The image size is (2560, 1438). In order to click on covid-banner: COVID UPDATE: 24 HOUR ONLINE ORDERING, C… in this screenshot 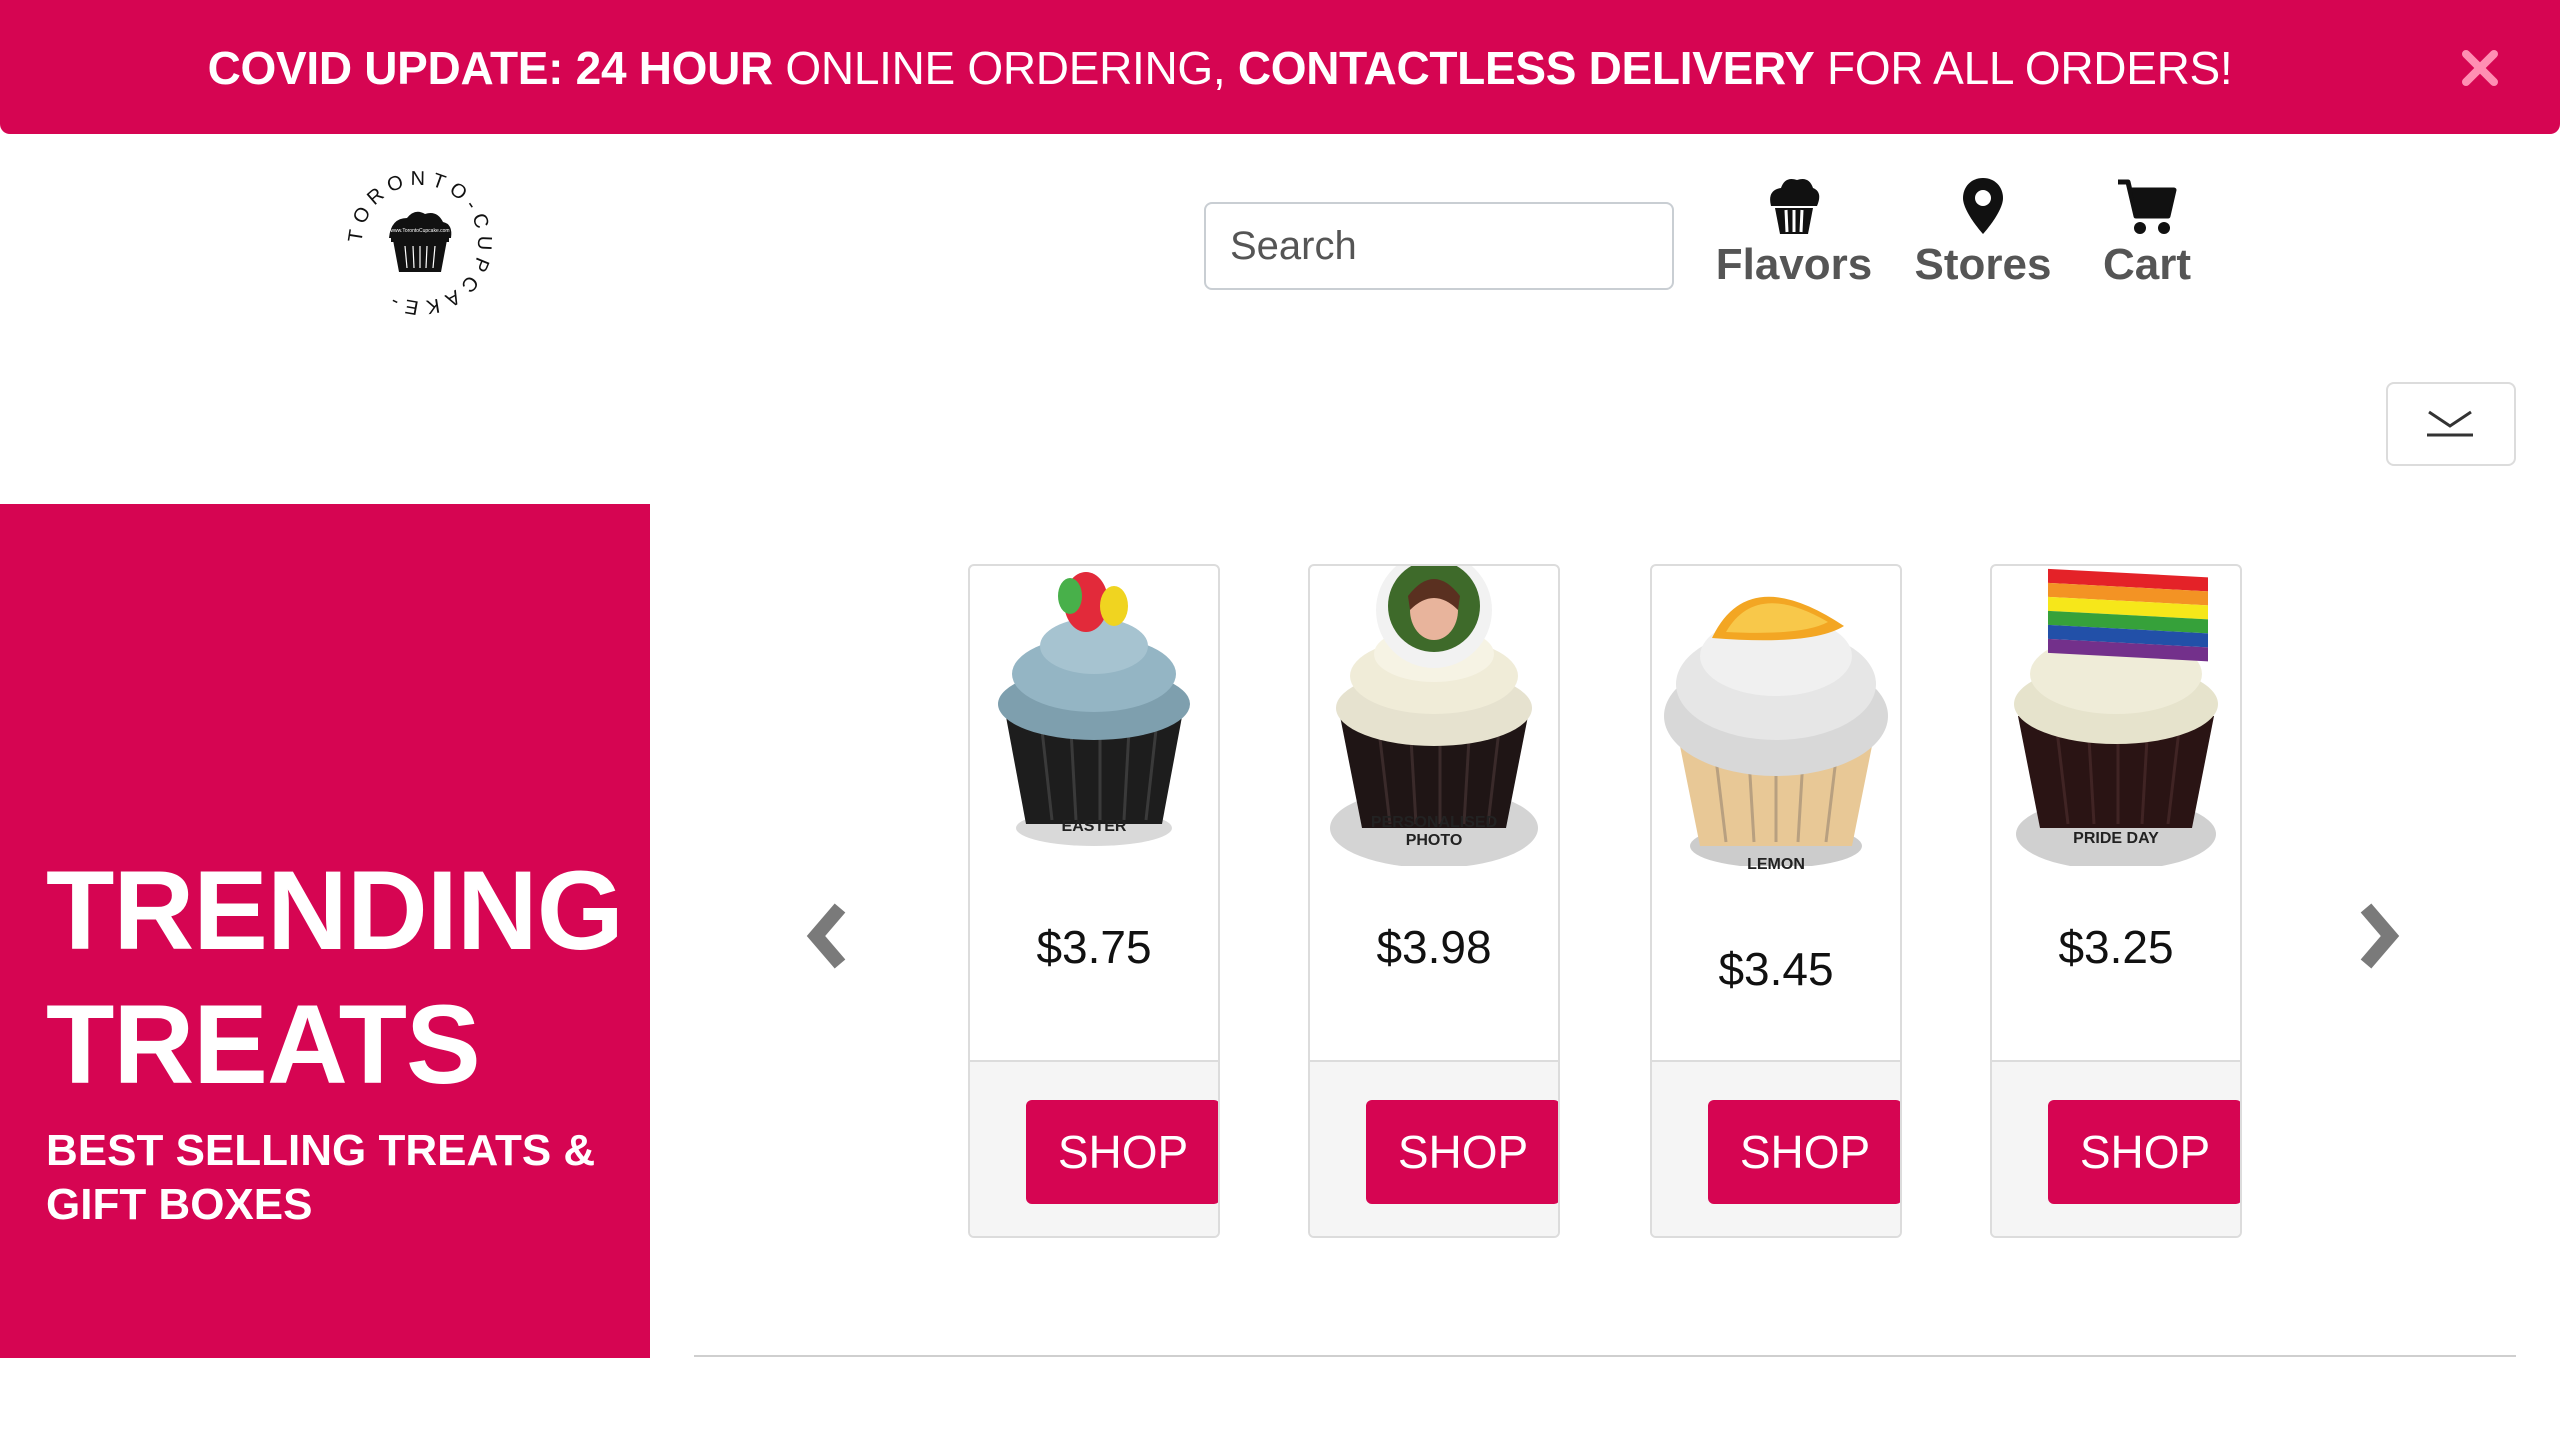, I will do `click(1280, 67)`.